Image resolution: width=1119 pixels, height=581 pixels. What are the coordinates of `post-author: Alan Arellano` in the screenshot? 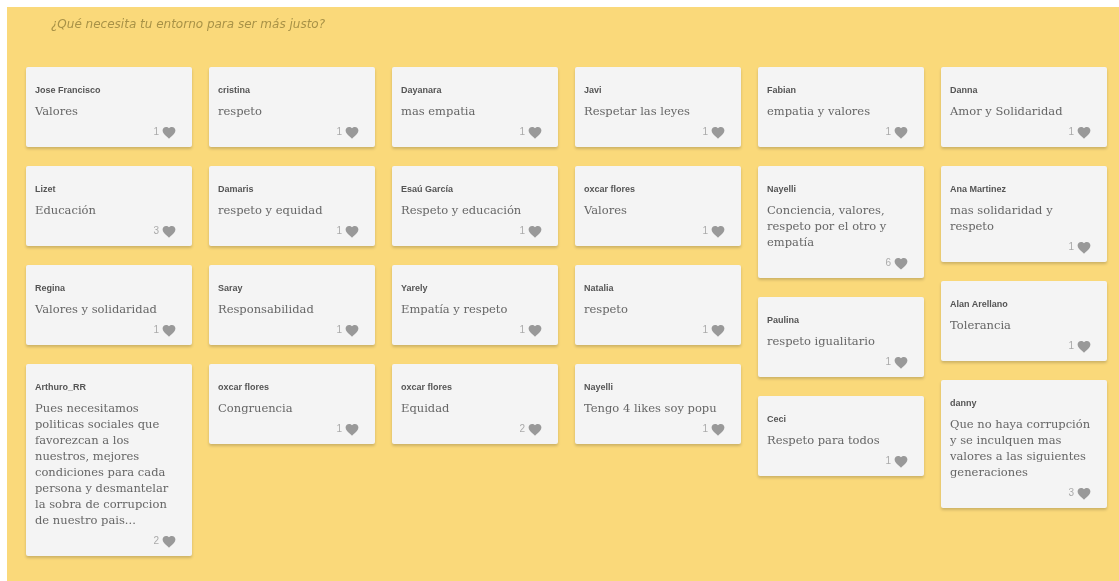 It's located at (979, 304).